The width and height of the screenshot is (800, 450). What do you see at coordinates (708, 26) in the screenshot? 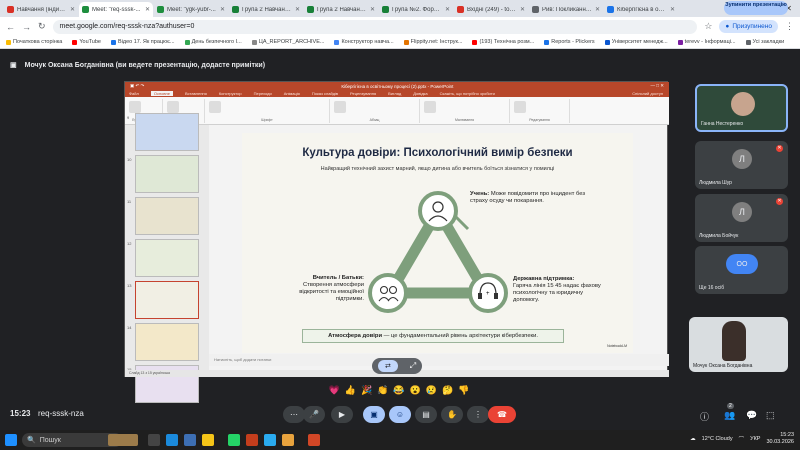
I see `star-icon: ☆` at bounding box center [708, 26].